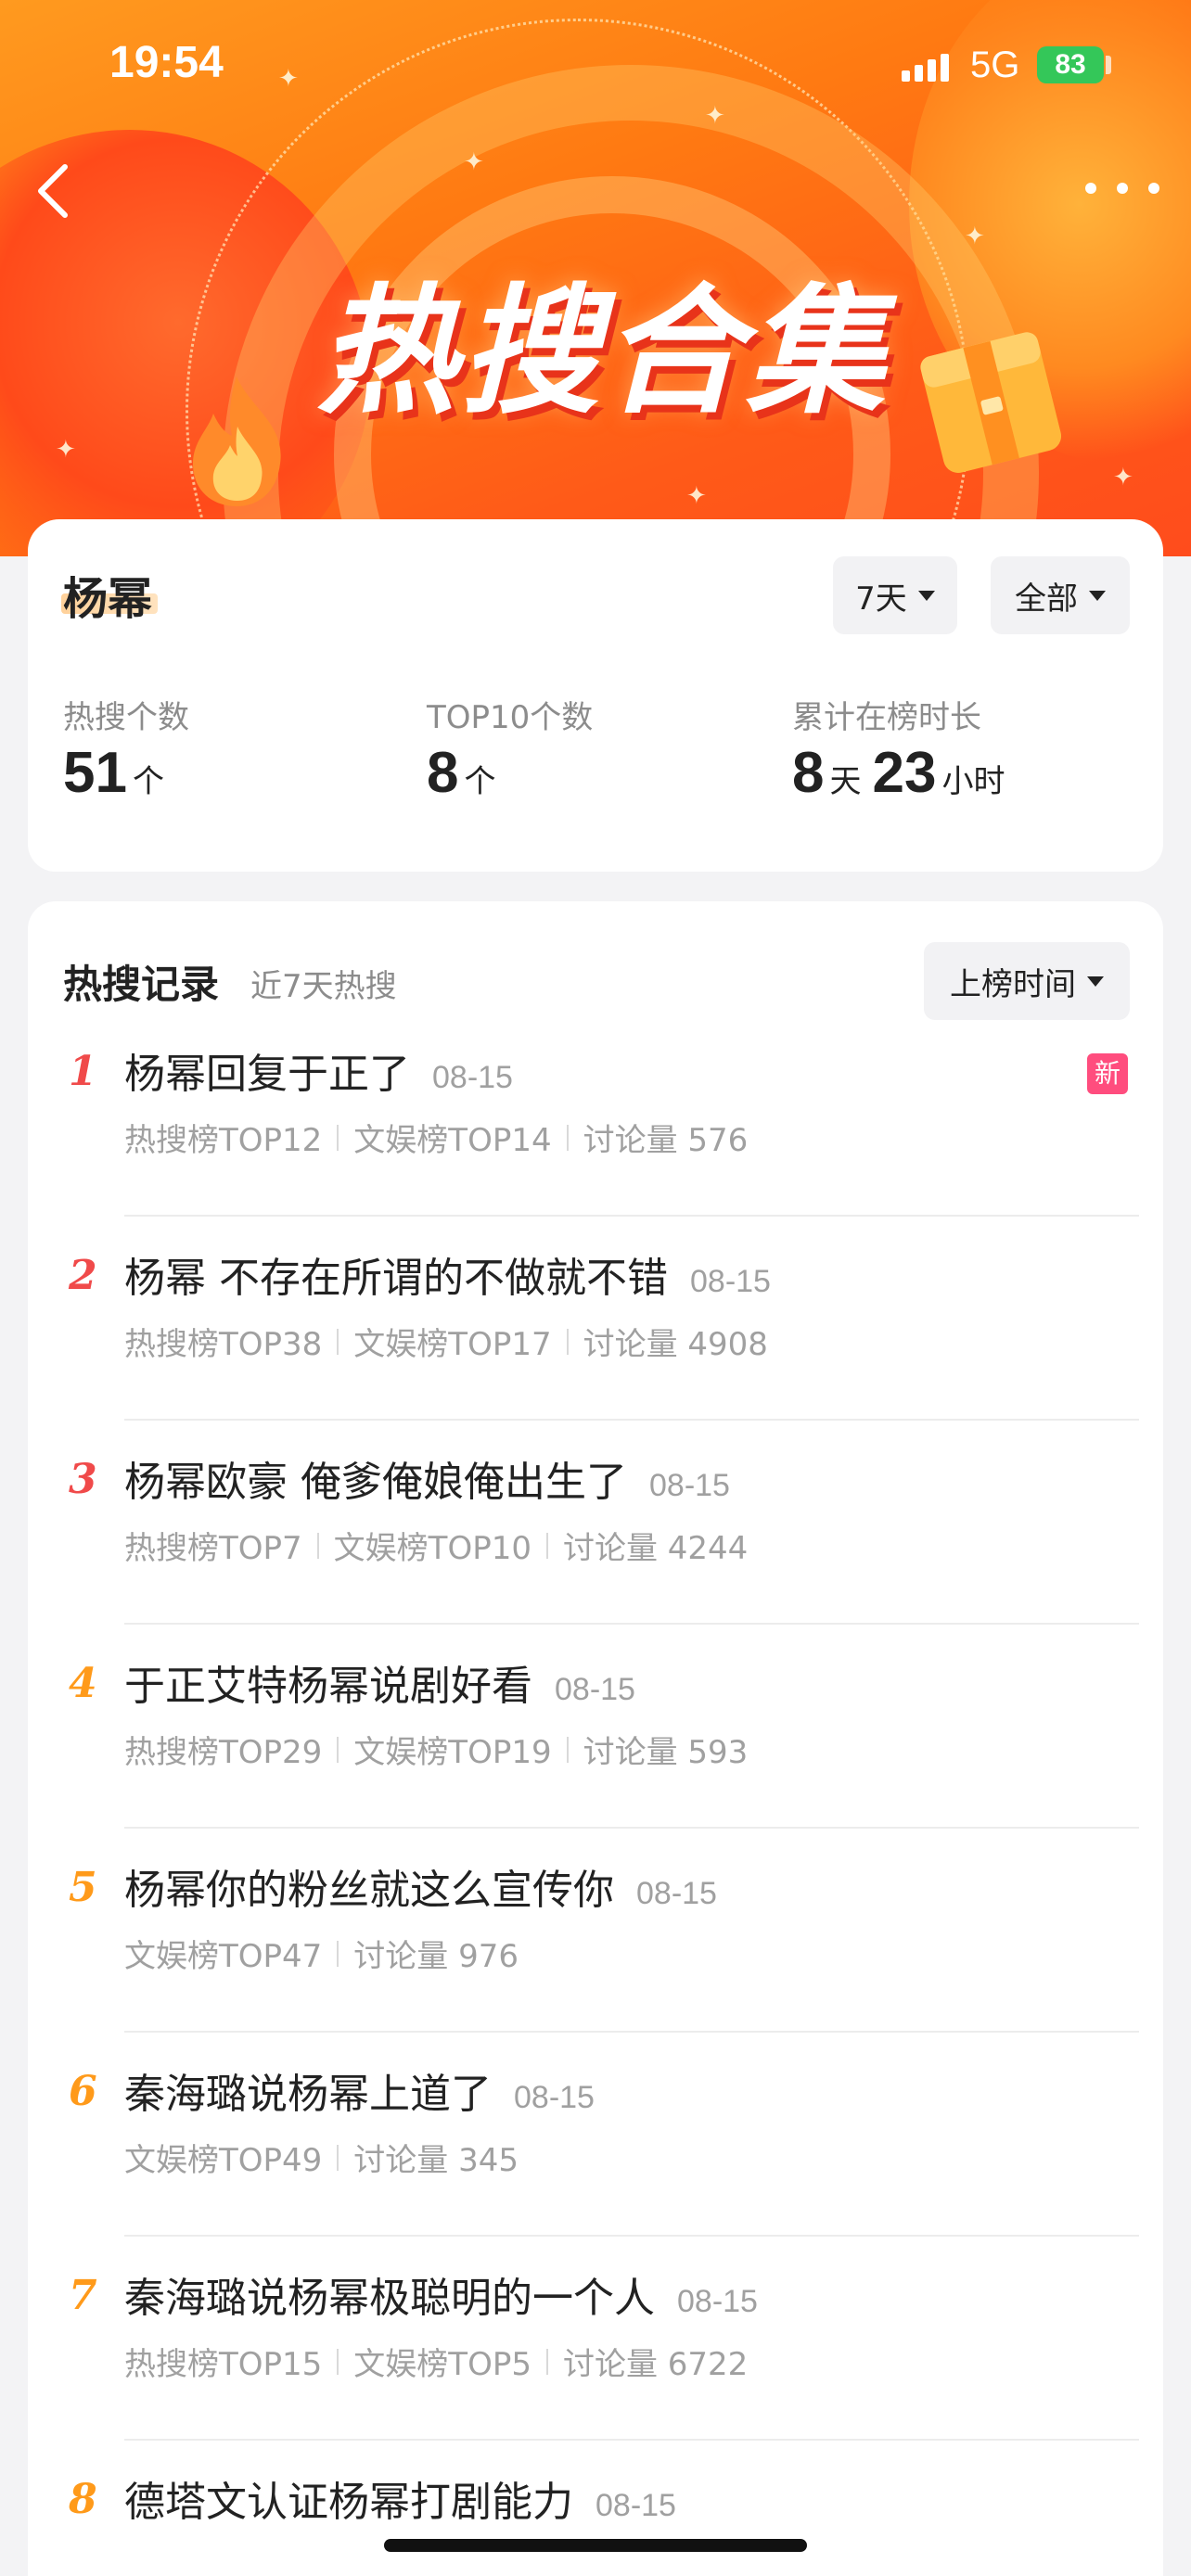 The height and width of the screenshot is (2576, 1191). Describe the element at coordinates (452, 1753) in the screenshot. I see `record-meta-item: 文娱榜TOP19` at that location.